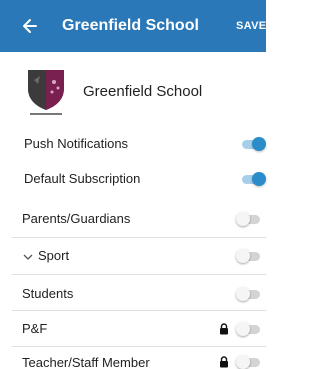  What do you see at coordinates (249, 329) in the screenshot?
I see `pf-toggle` at bounding box center [249, 329].